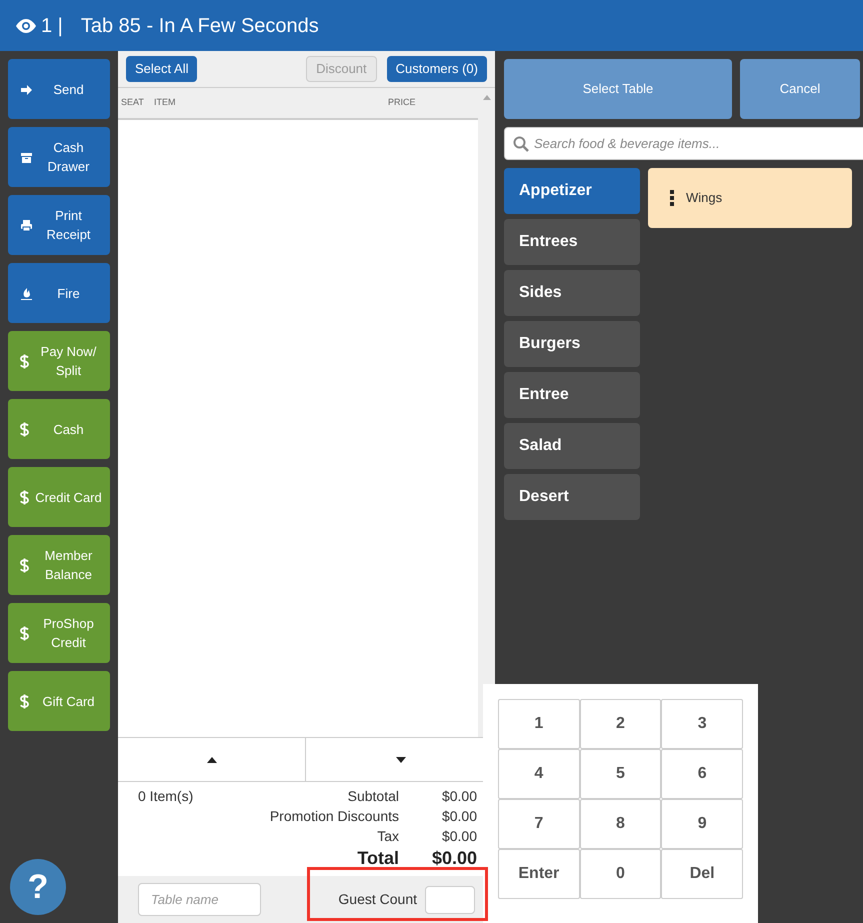  Describe the element at coordinates (165, 103) in the screenshot. I see `column-header: ITEM` at that location.